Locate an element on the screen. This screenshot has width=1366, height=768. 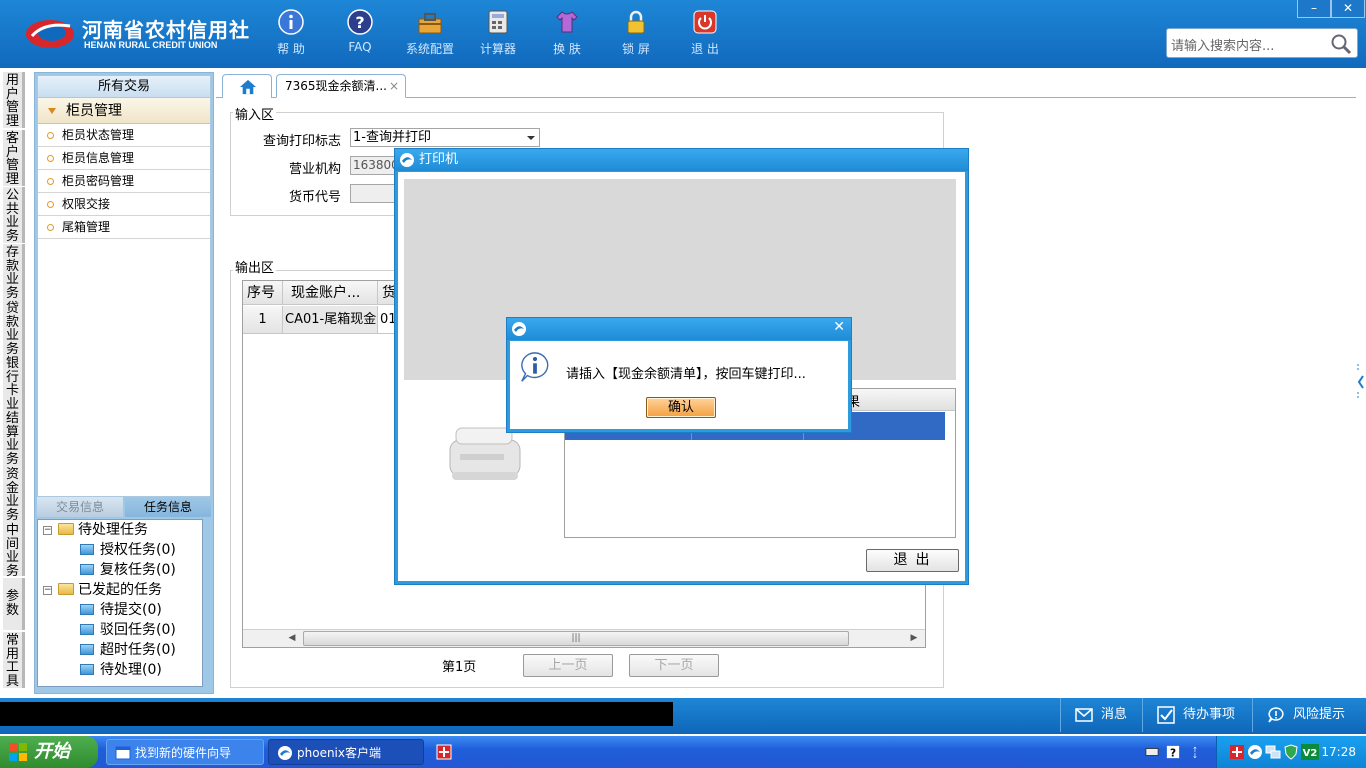
category-intermediate: 中间业务 is located at coordinates (14, 550).